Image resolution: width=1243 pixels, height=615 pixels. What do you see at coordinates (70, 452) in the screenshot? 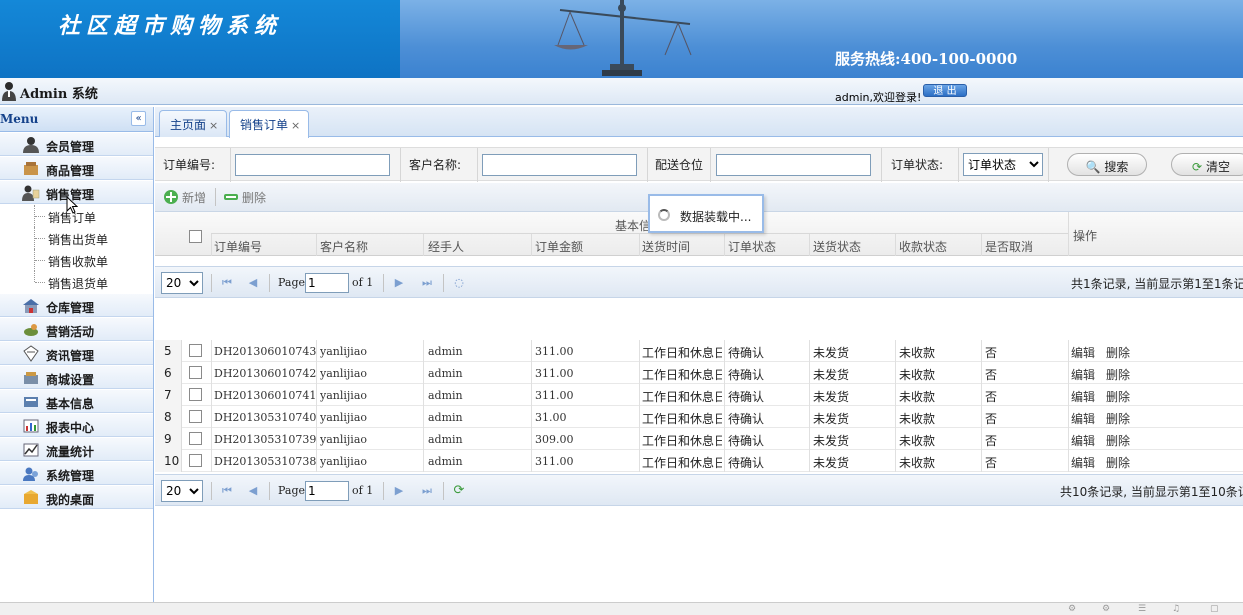
I see `sidebar-item-label: 流量统计` at bounding box center [70, 452].